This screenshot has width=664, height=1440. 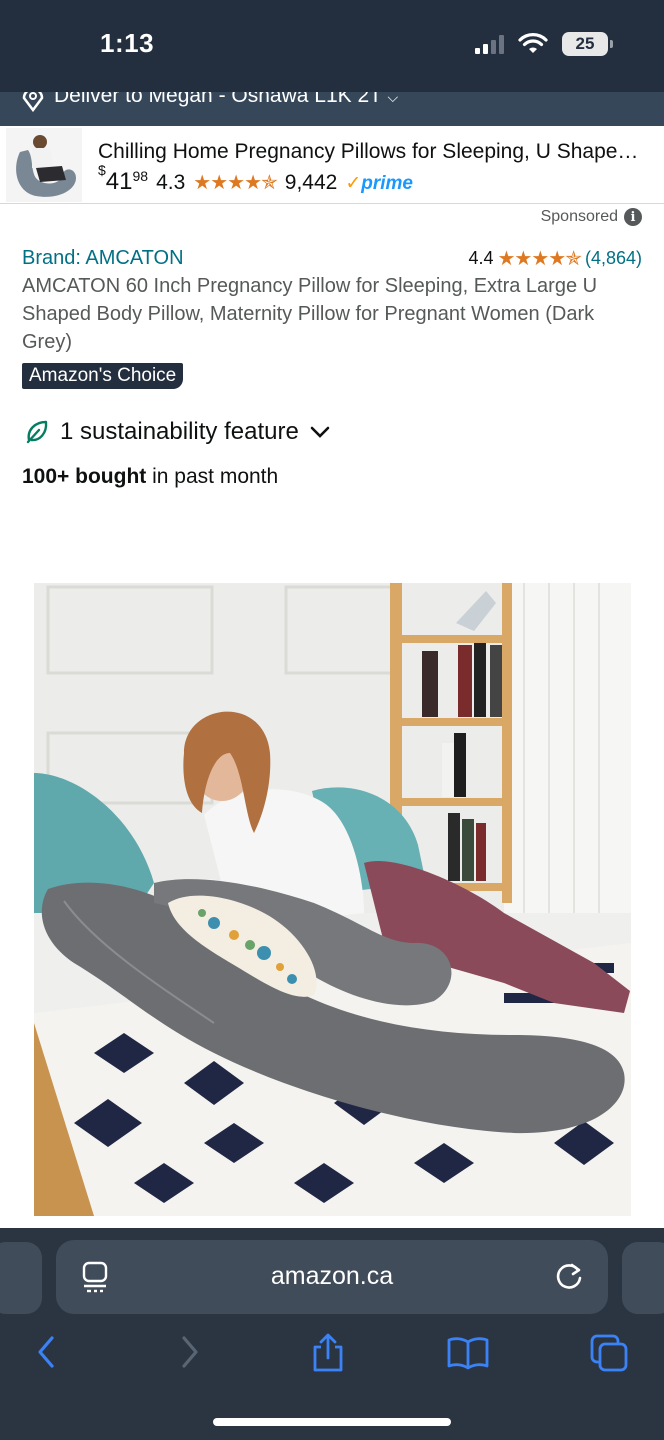 I want to click on info-icon: i, so click(x=633, y=217).